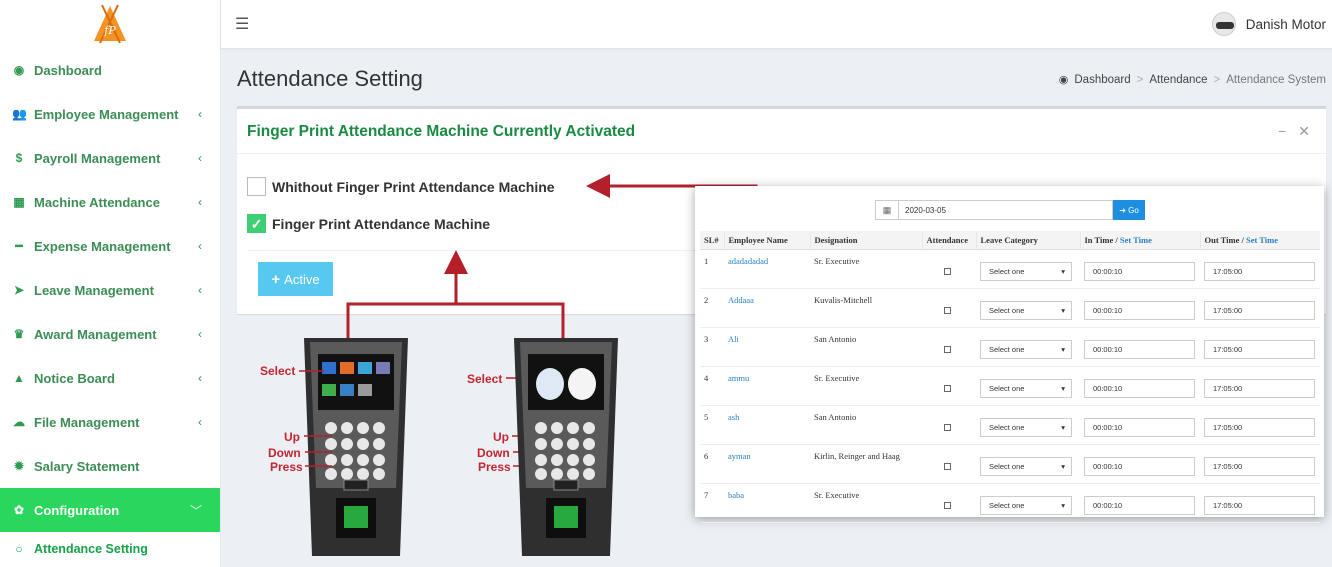 This screenshot has width=1332, height=567. I want to click on cell-sl: 2, so click(712, 308).